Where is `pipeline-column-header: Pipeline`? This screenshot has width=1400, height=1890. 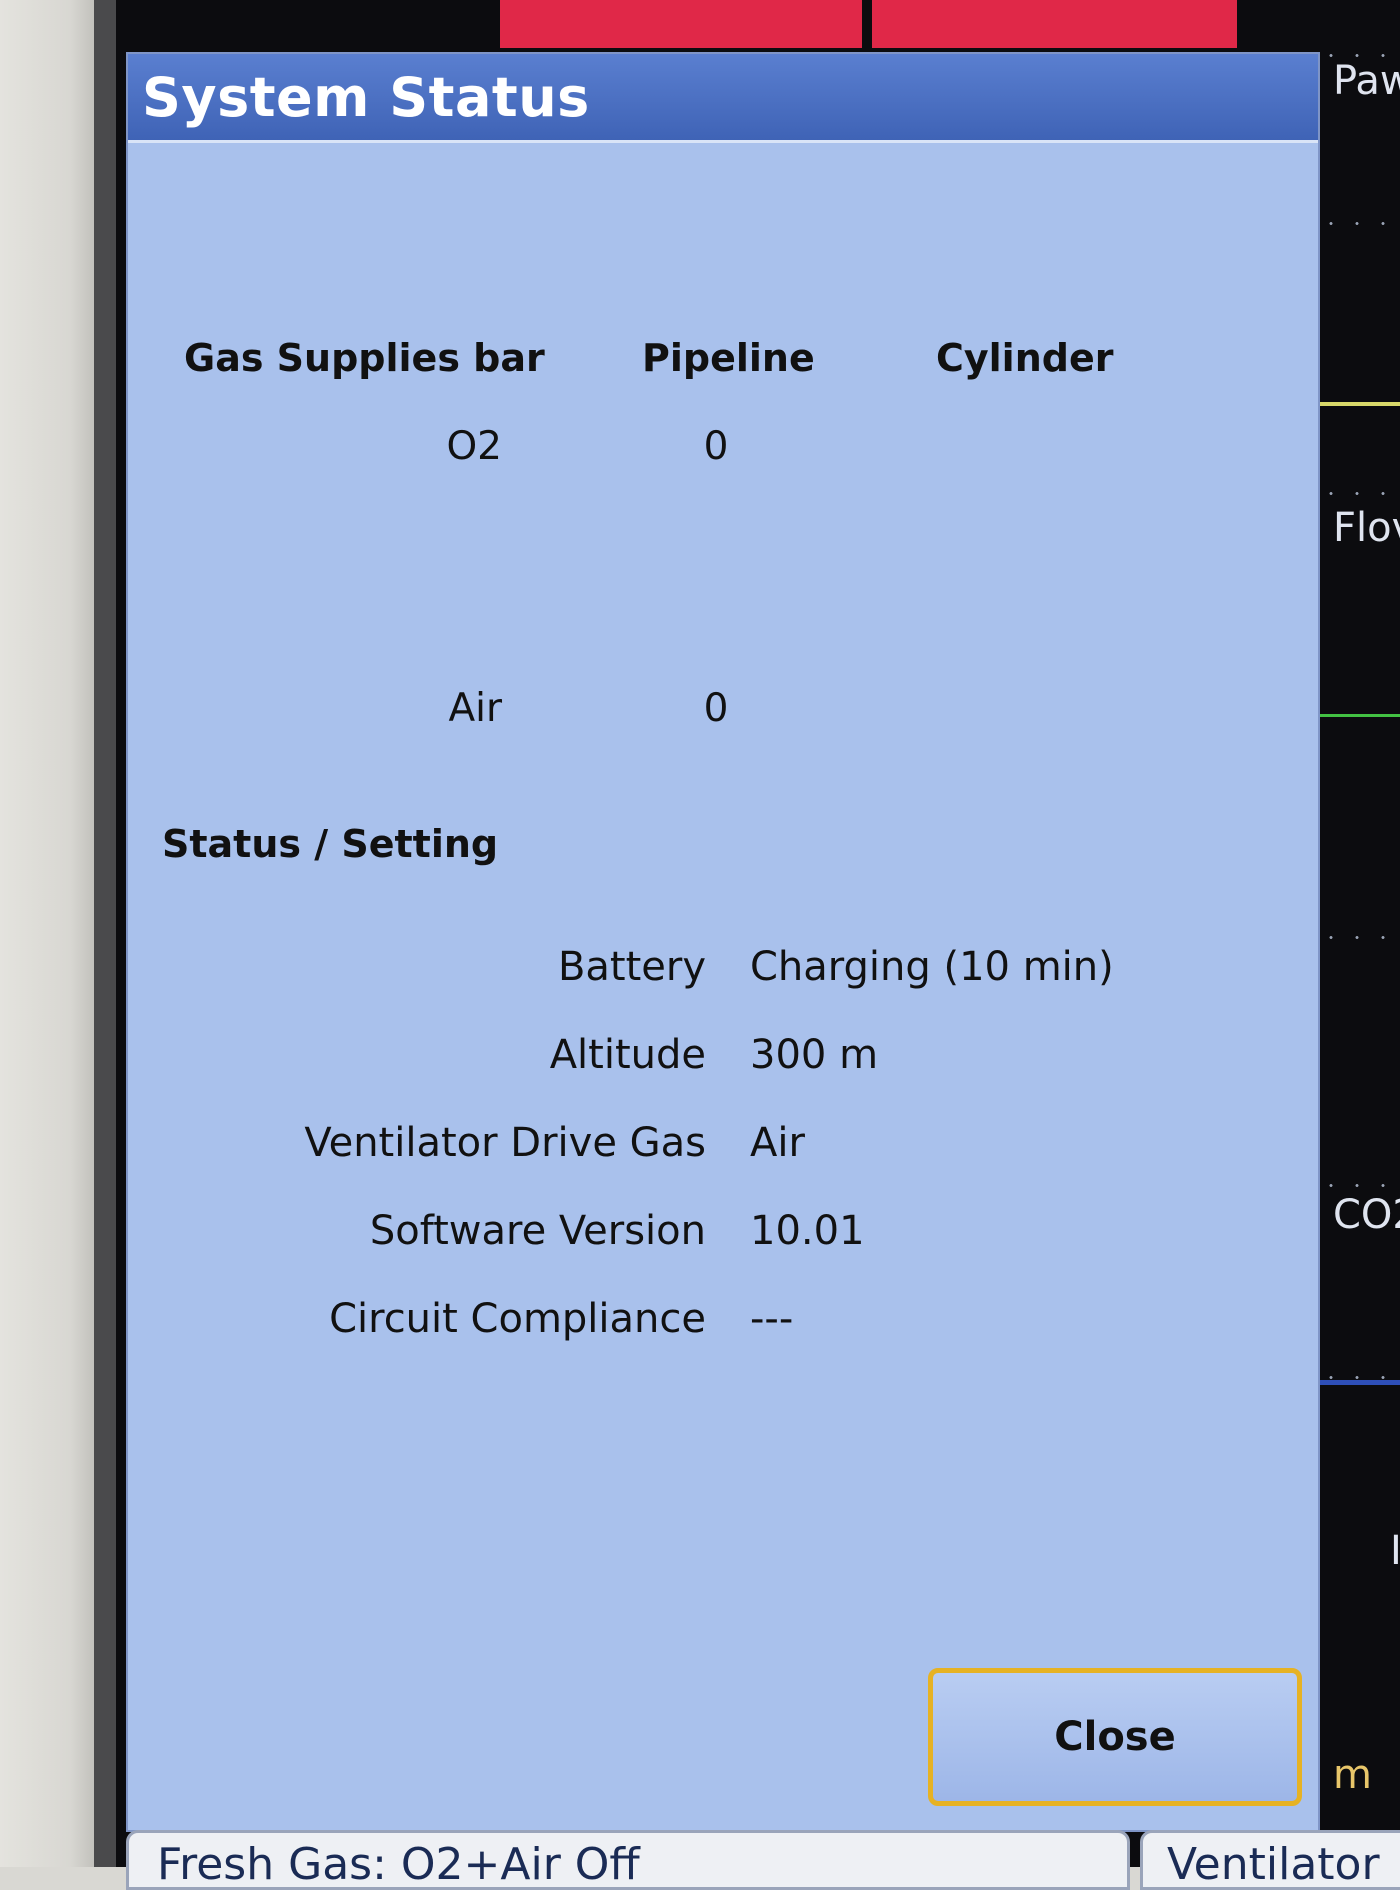 pipeline-column-header: Pipeline is located at coordinates (728, 358).